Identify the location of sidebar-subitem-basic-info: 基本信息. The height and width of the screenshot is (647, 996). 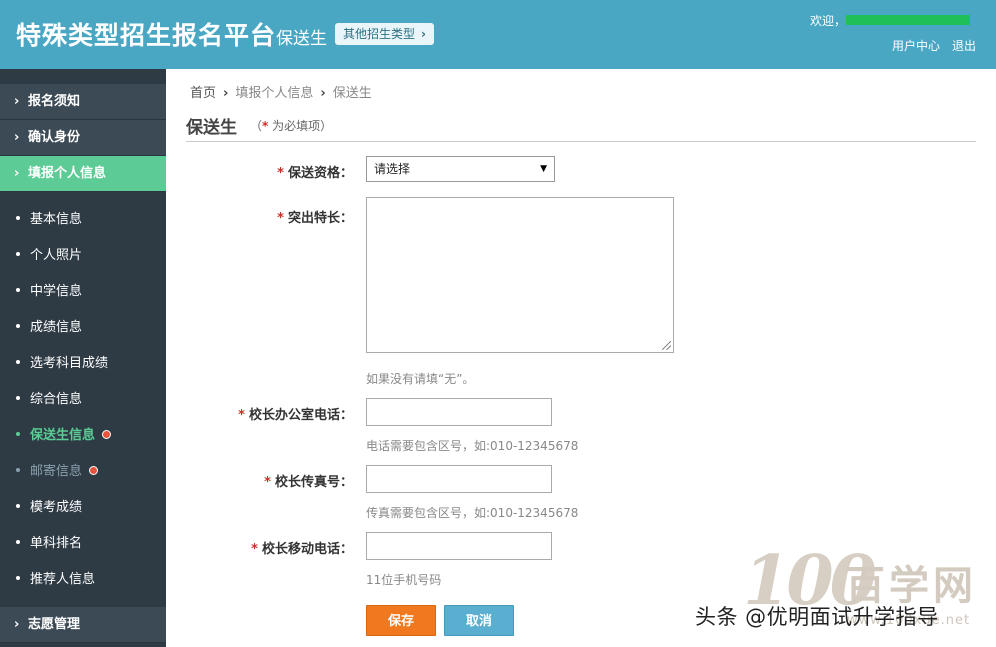
(83, 220).